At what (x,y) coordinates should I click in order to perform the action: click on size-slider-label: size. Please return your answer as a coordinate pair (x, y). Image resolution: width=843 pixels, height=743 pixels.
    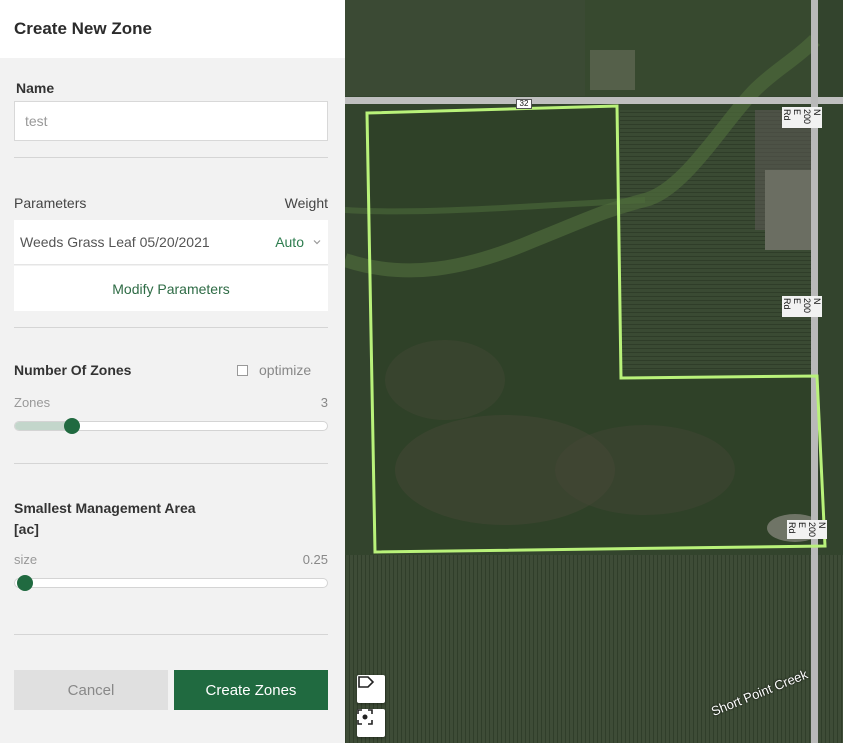
    Looking at the image, I should click on (26, 559).